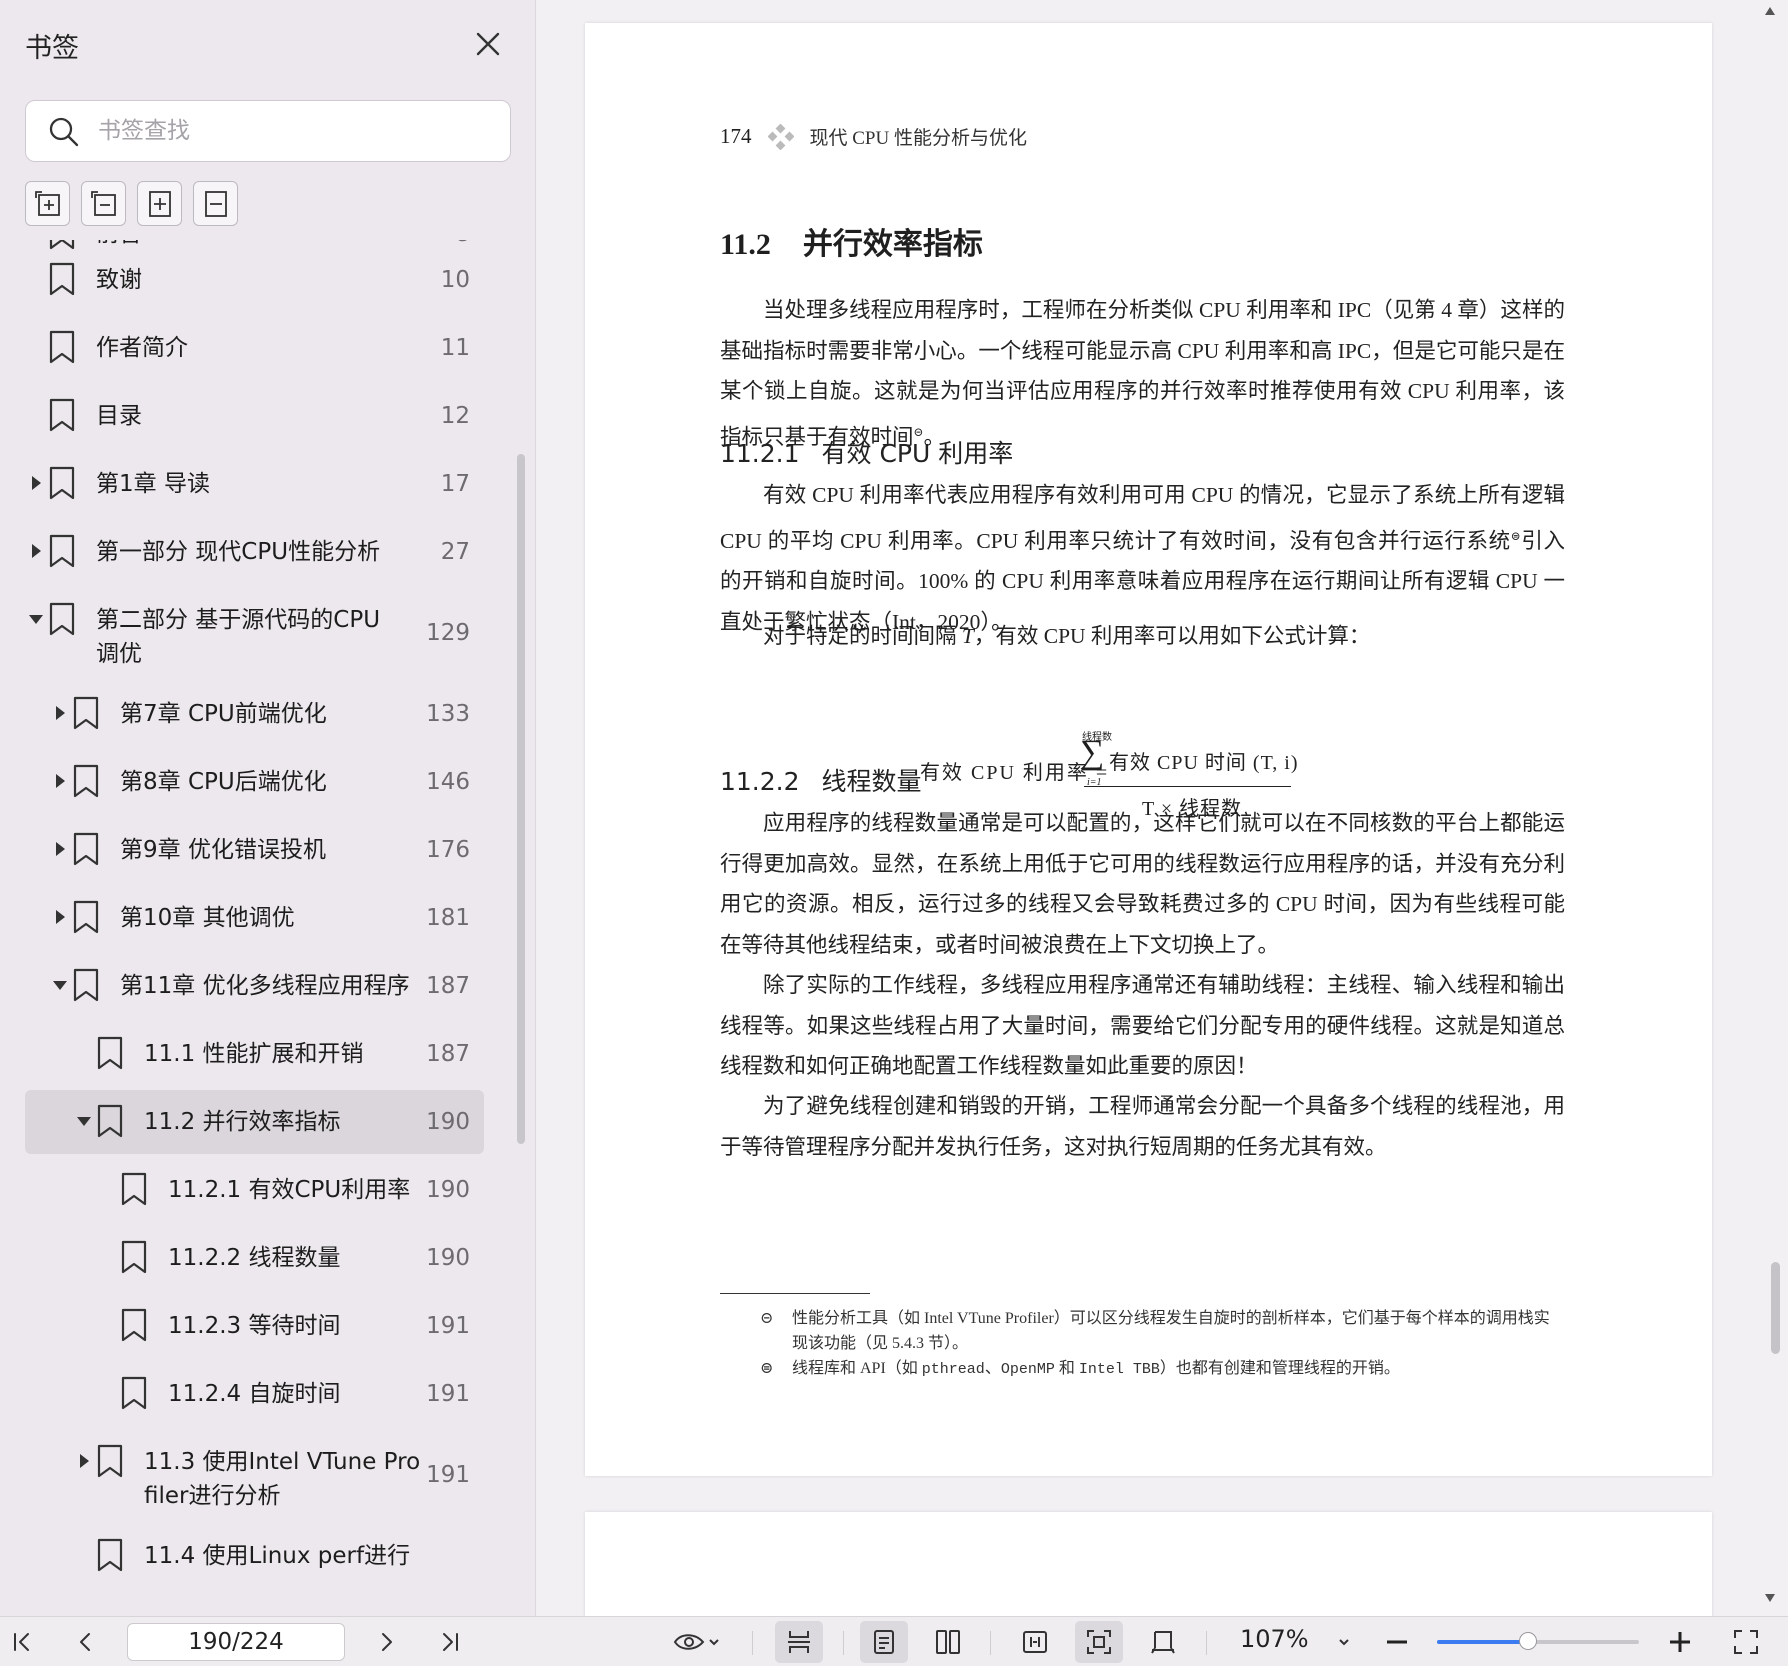 The width and height of the screenshot is (1788, 1666). What do you see at coordinates (267, 1054) in the screenshot?
I see `bookmark-item: 11.1 性能扩展和开销 187` at bounding box center [267, 1054].